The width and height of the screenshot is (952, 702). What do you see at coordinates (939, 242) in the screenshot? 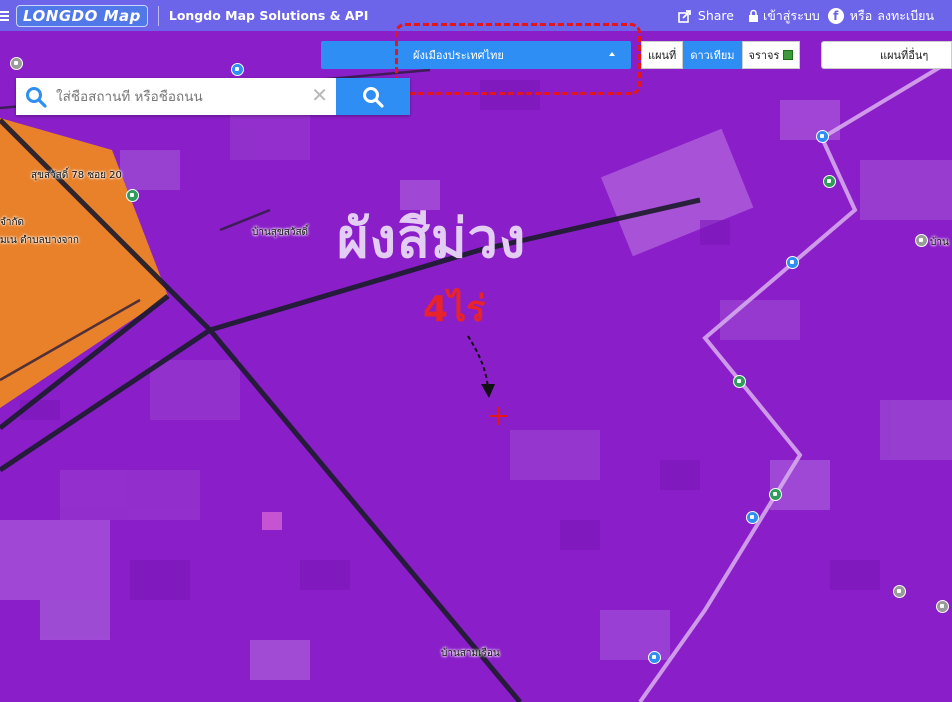
I see `place-label: บ้าน` at bounding box center [939, 242].